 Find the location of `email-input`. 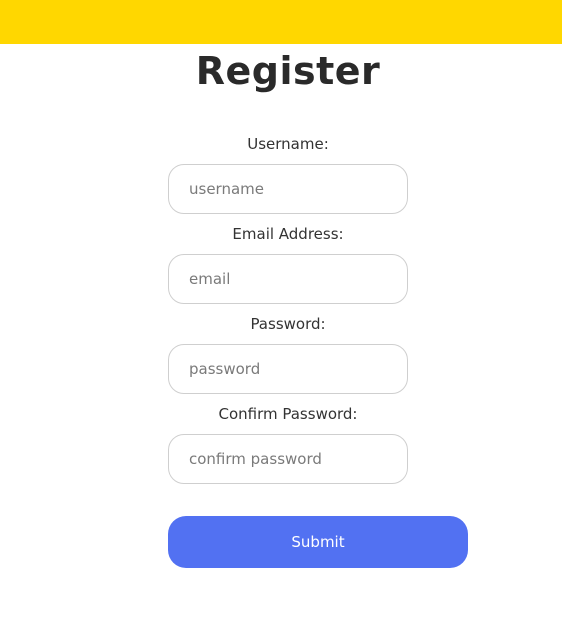

email-input is located at coordinates (288, 279).